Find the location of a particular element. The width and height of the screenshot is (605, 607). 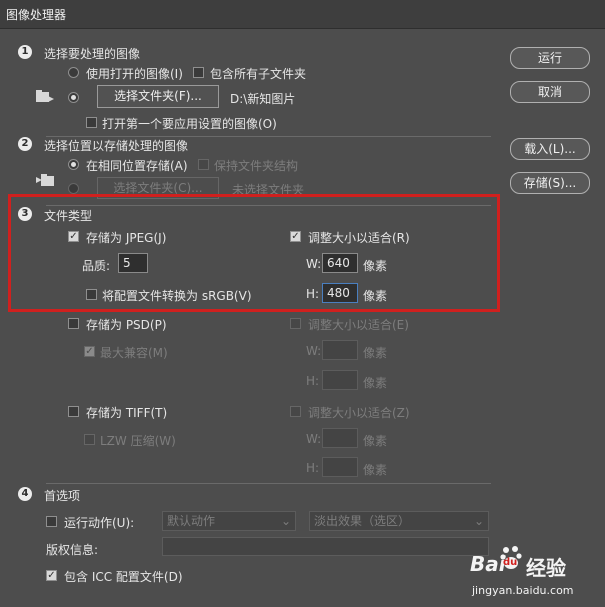

section2-title: 选择位置以存储处理的图像 is located at coordinates (116, 146).